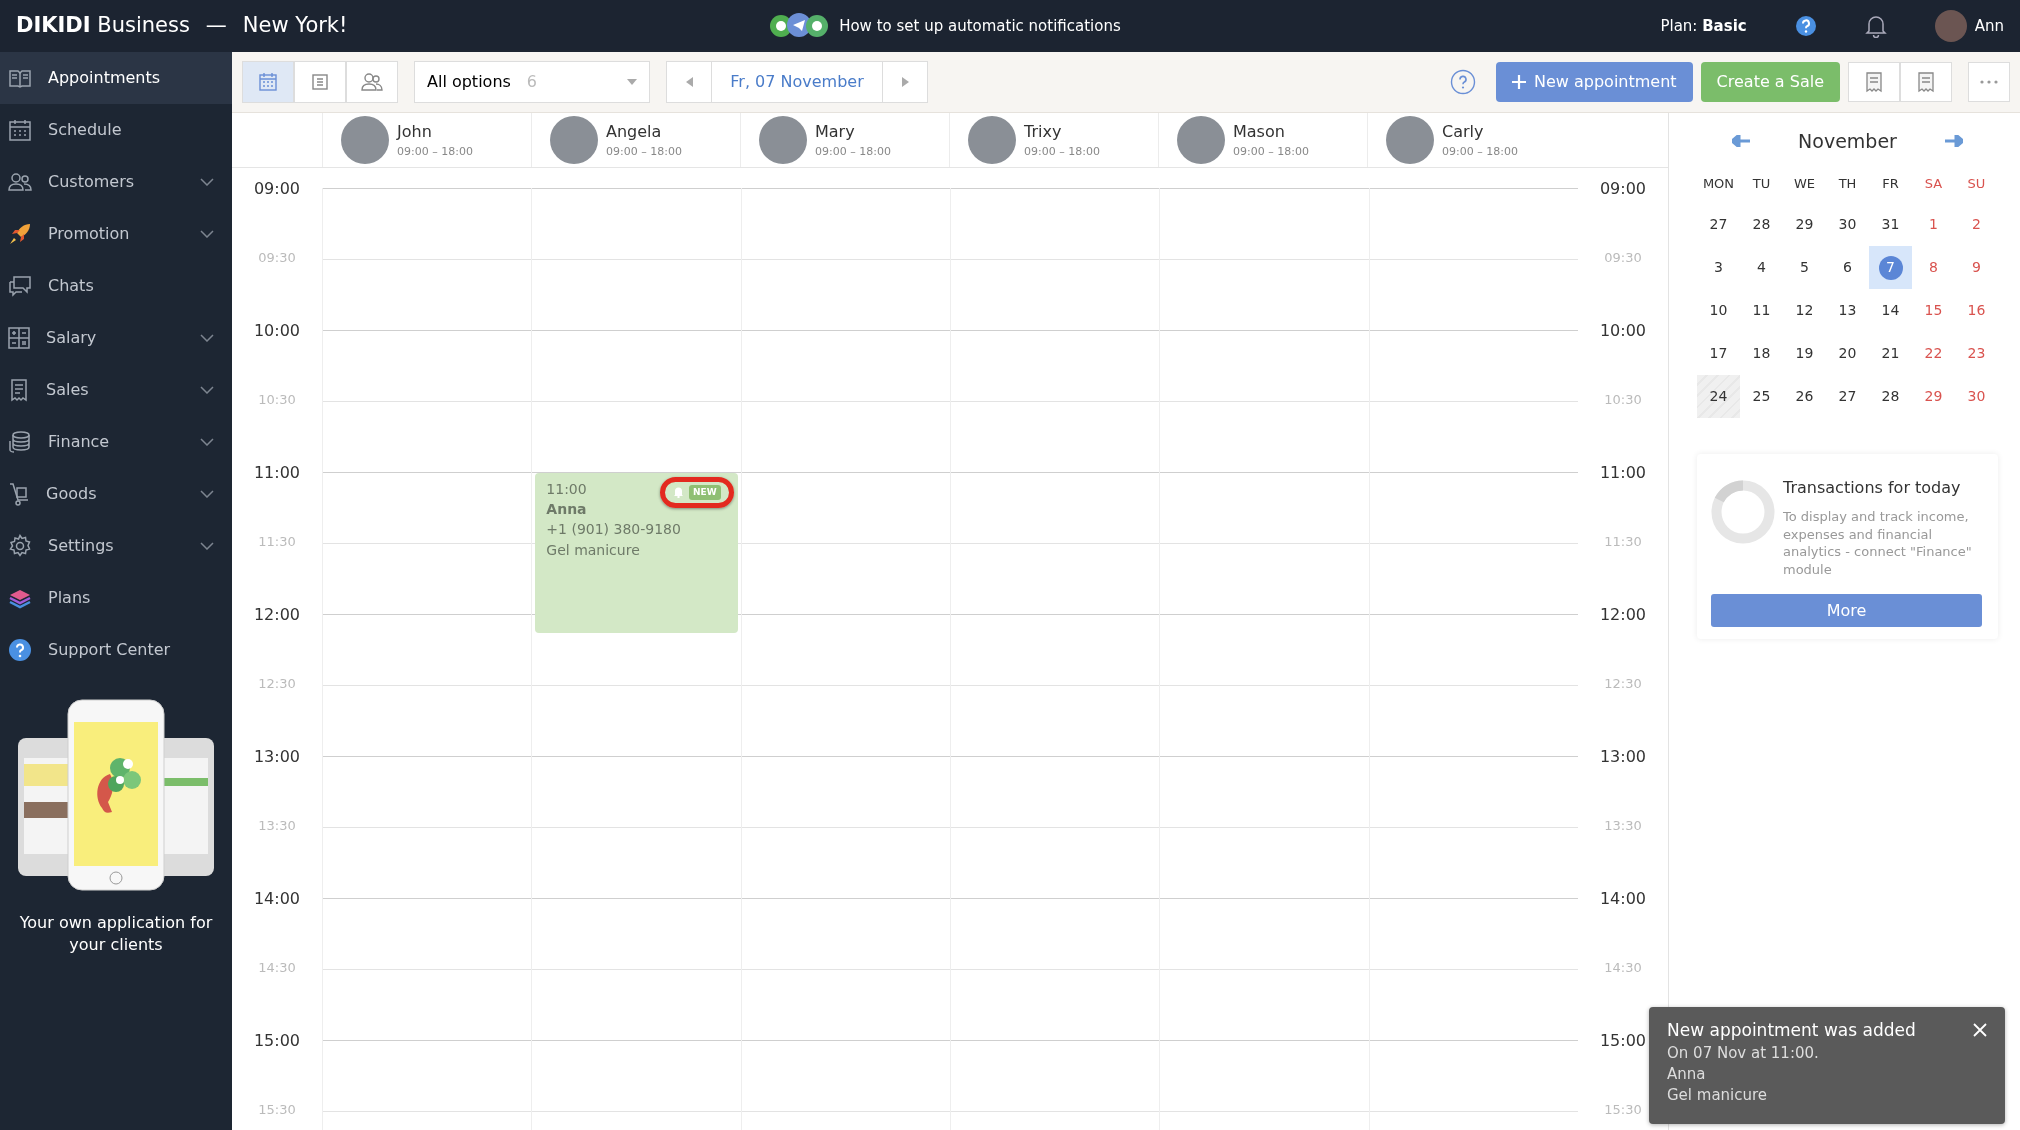 This screenshot has height=1130, width=2020. Describe the element at coordinates (1890, 268) in the screenshot. I see `calendar-day: 7` at that location.